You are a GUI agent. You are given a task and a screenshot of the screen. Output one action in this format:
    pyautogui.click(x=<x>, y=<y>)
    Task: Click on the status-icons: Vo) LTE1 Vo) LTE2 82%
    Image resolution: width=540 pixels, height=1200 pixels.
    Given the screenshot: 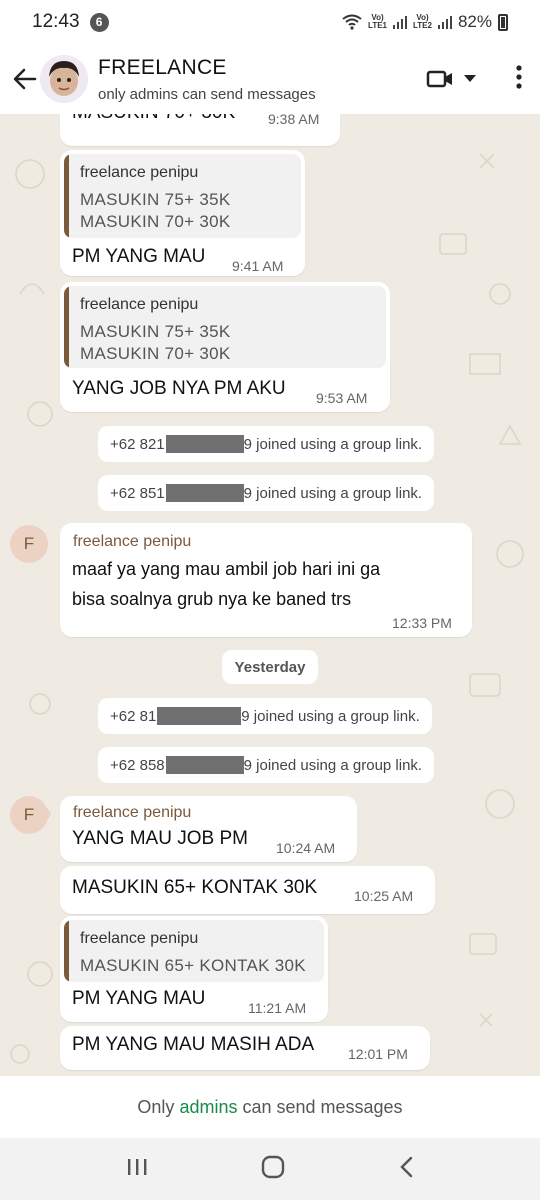 What is the action you would take?
    pyautogui.click(x=425, y=22)
    